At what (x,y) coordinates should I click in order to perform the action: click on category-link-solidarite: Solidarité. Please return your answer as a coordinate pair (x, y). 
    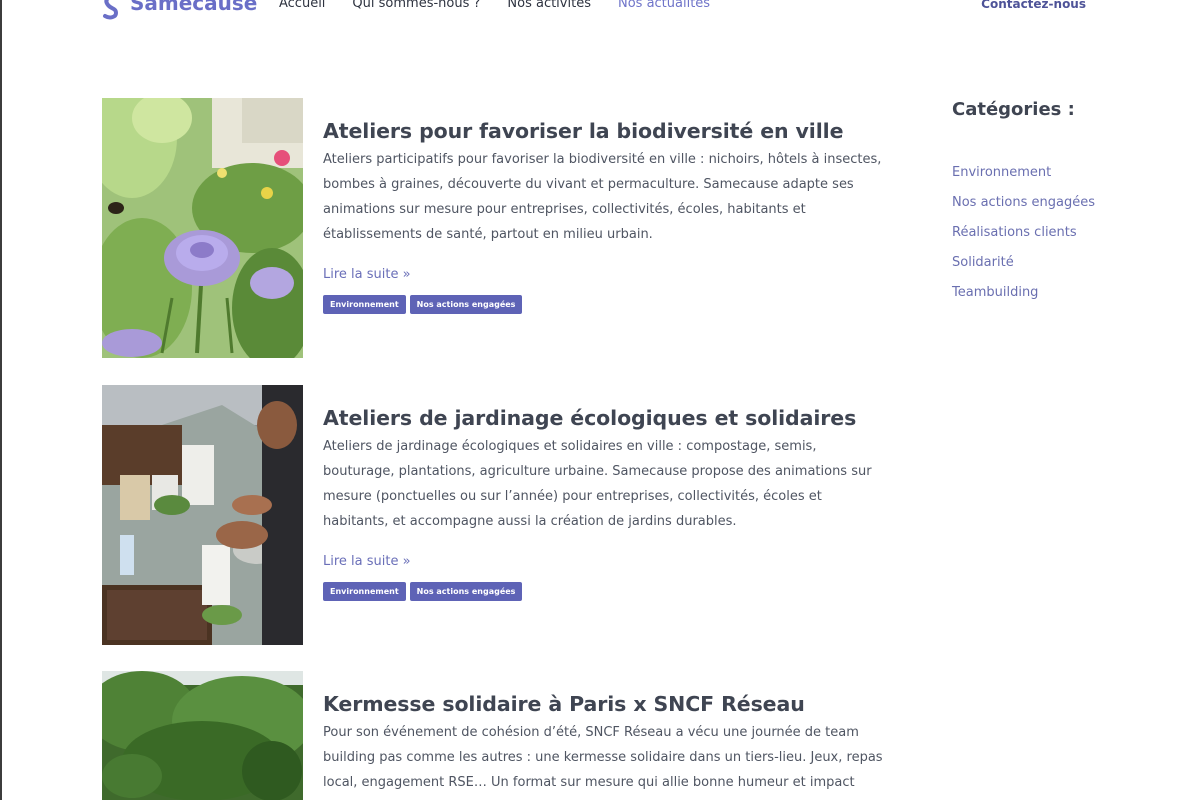
    Looking at the image, I should click on (983, 262).